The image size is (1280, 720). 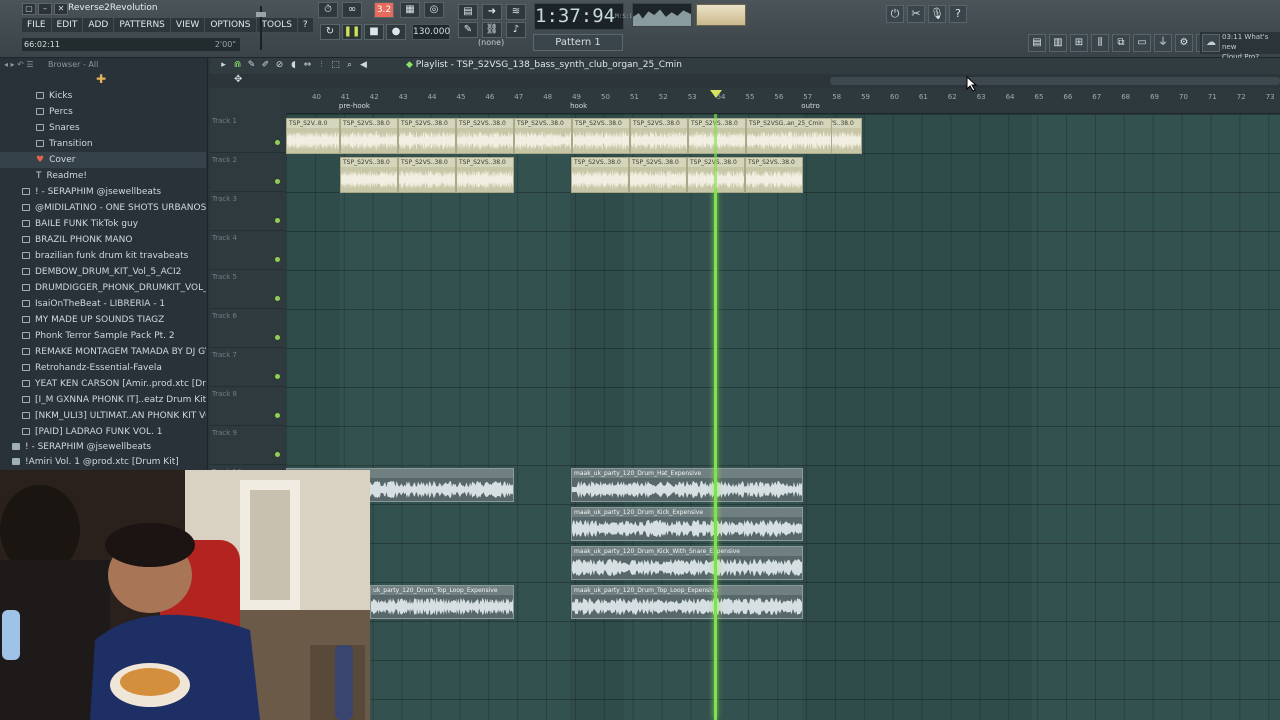 I want to click on timeline-marker: hook, so click(x=578, y=106).